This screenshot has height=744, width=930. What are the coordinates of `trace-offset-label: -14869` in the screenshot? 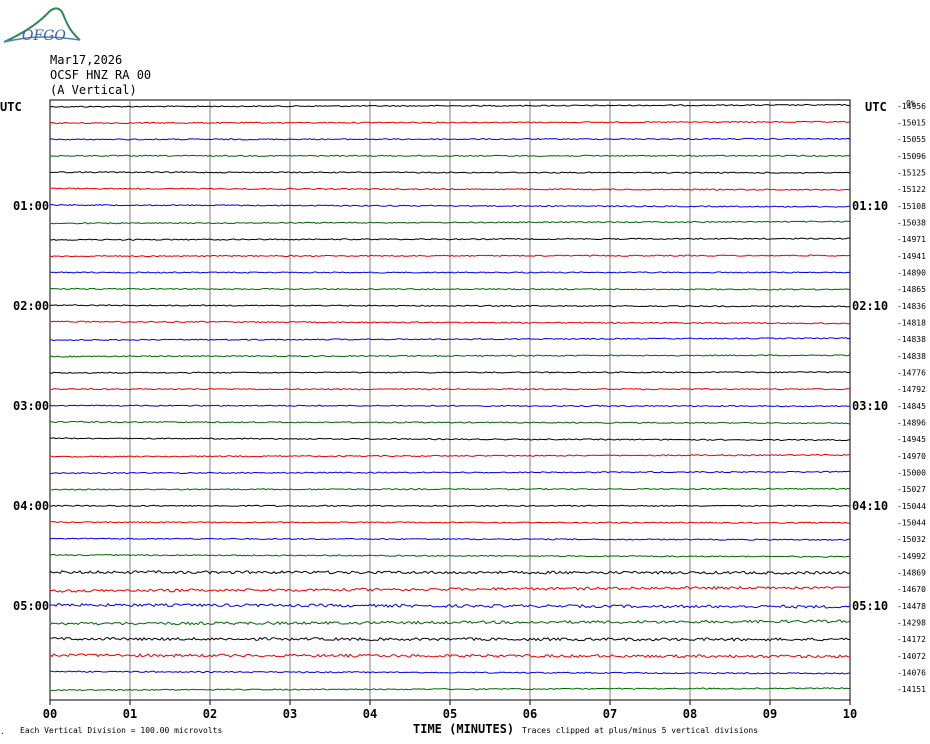 It's located at (911, 573).